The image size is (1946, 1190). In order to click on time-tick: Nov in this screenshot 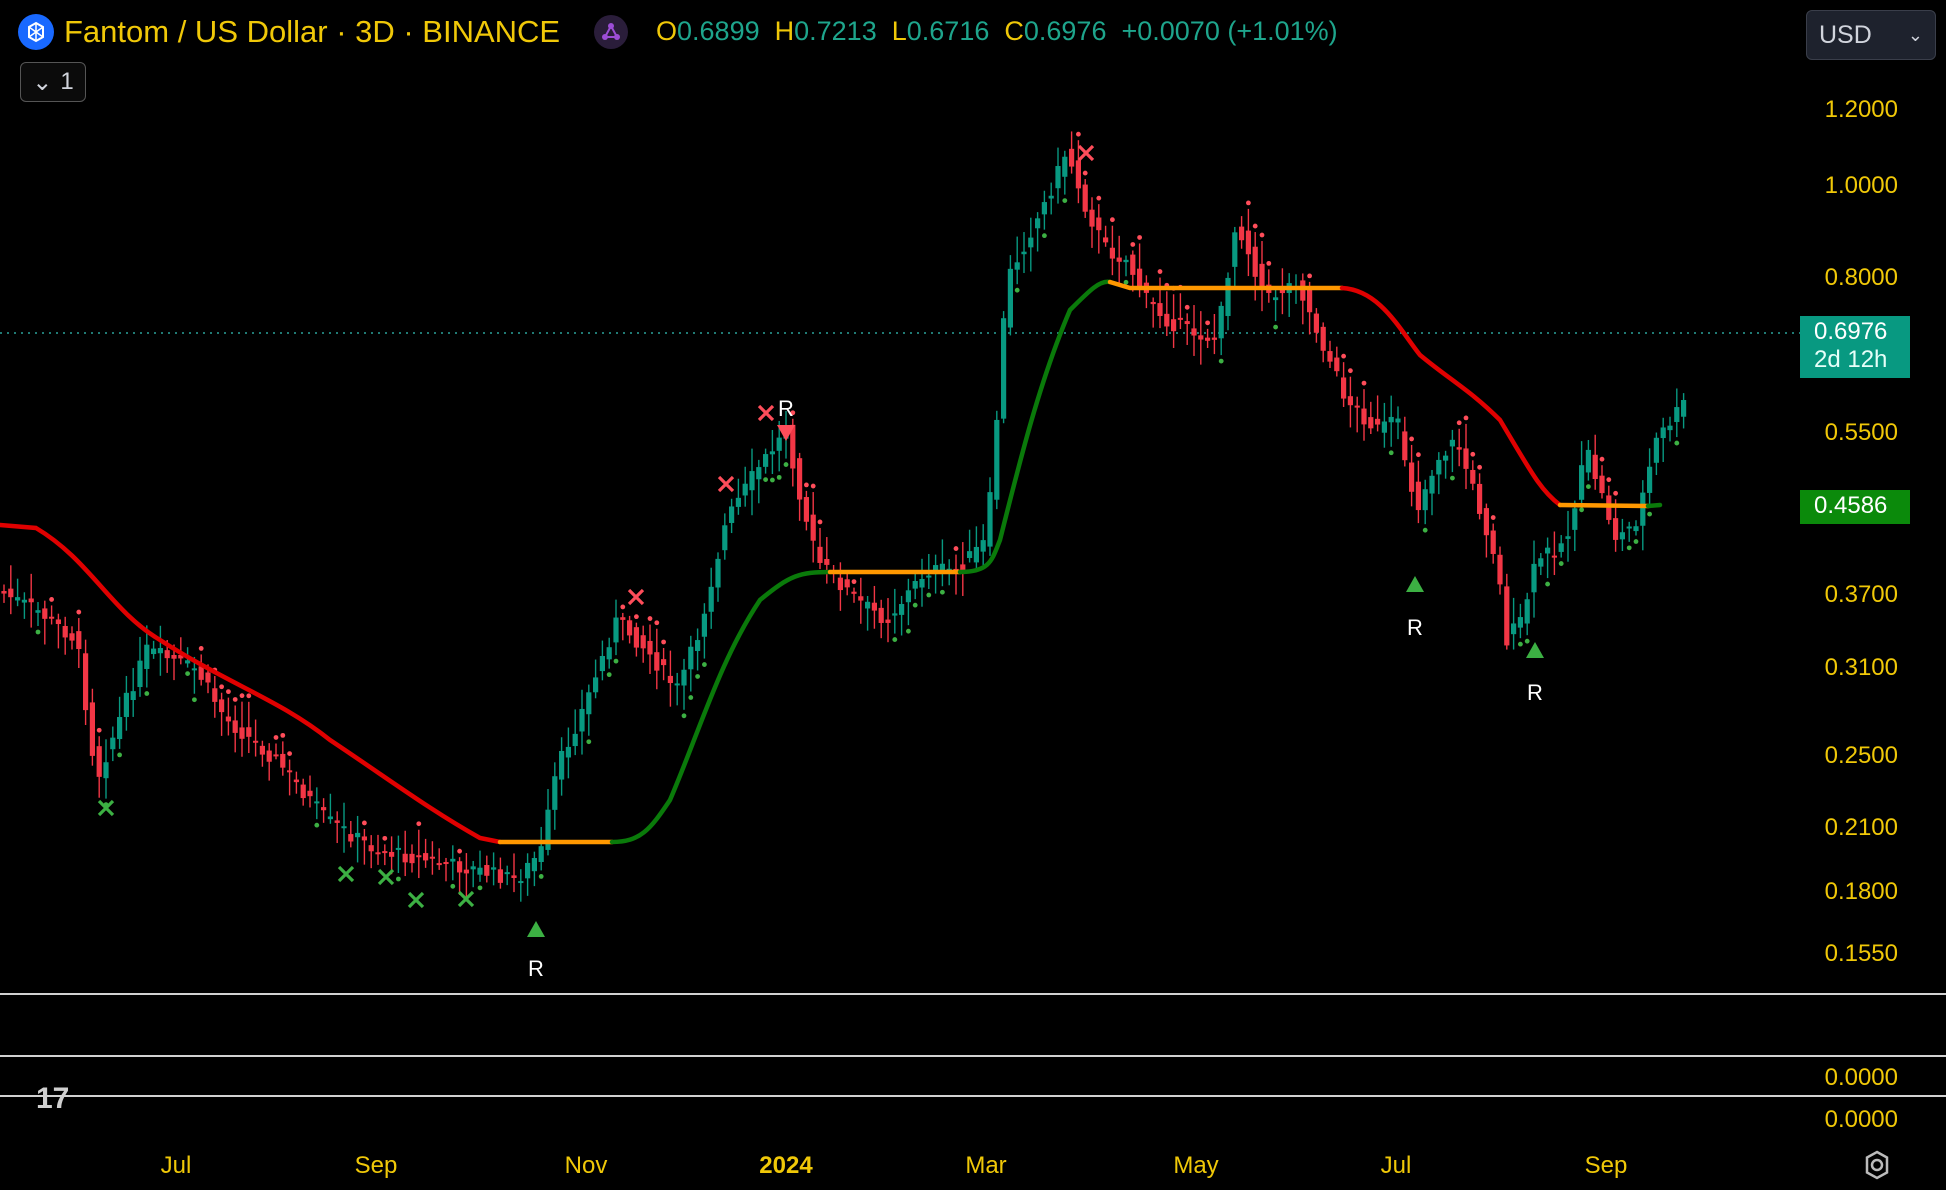, I will do `click(586, 1165)`.